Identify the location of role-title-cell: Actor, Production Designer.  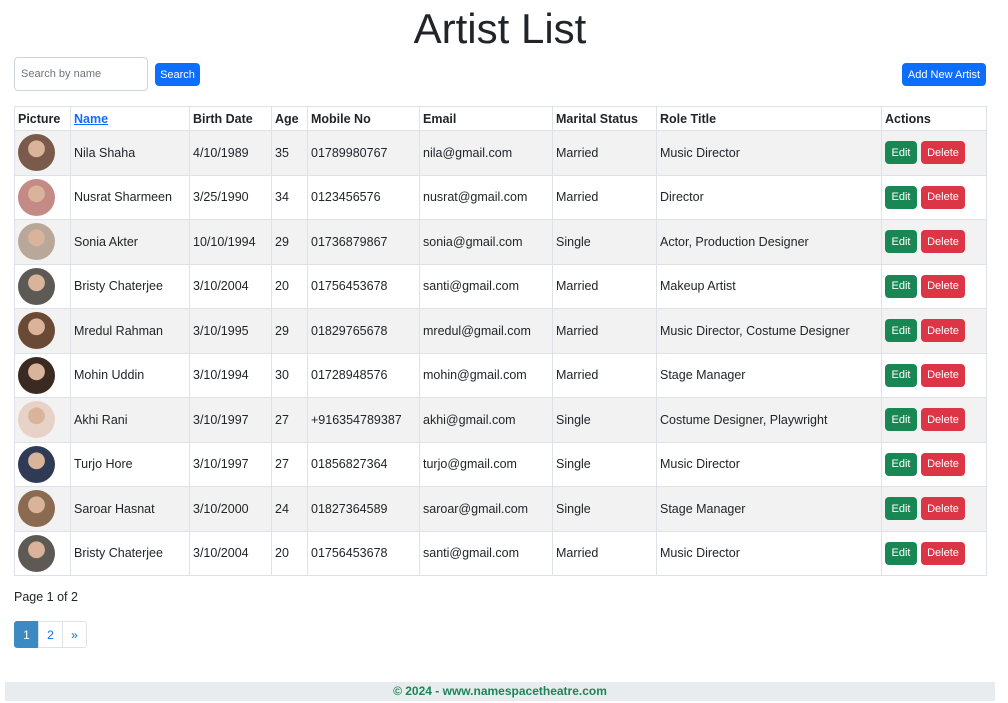
(769, 242).